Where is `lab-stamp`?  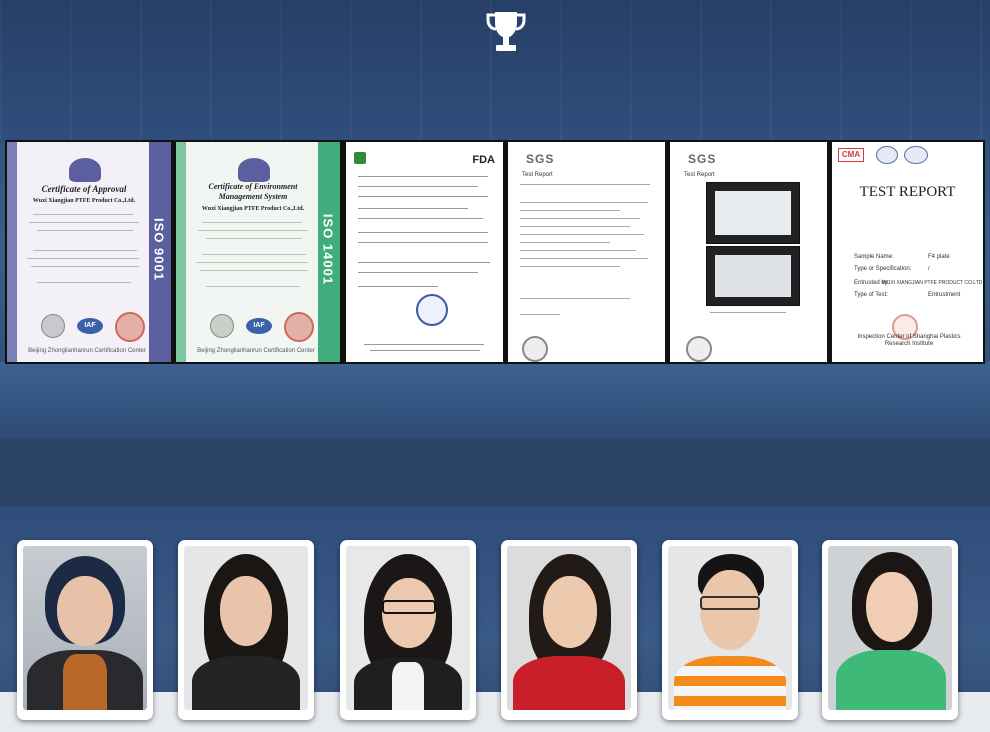
lab-stamp is located at coordinates (432, 310).